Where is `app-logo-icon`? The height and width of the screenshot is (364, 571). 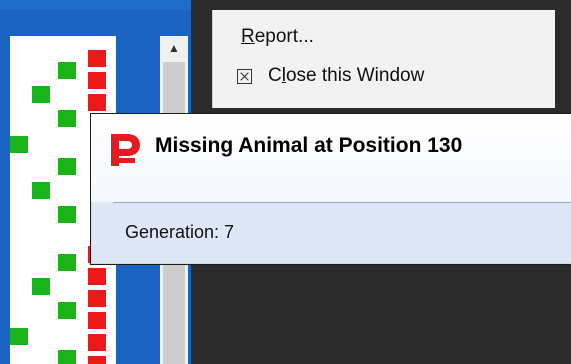 app-logo-icon is located at coordinates (125, 150).